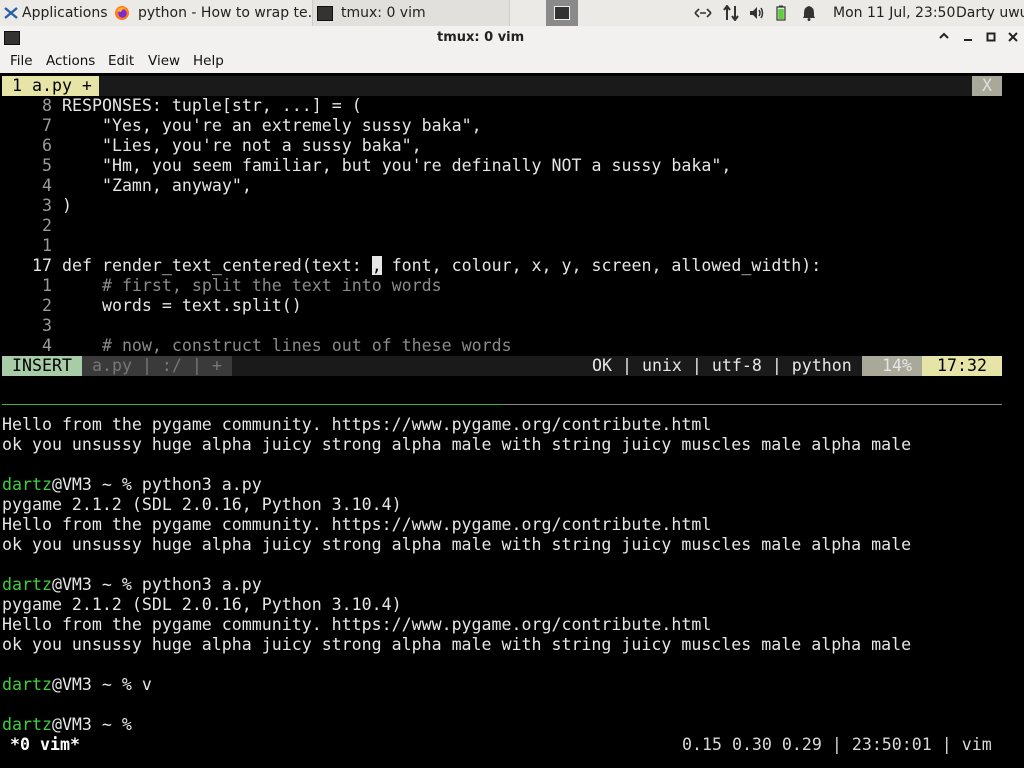  What do you see at coordinates (101, 684) in the screenshot?
I see `prompt-command: @VM3 ~ % v` at bounding box center [101, 684].